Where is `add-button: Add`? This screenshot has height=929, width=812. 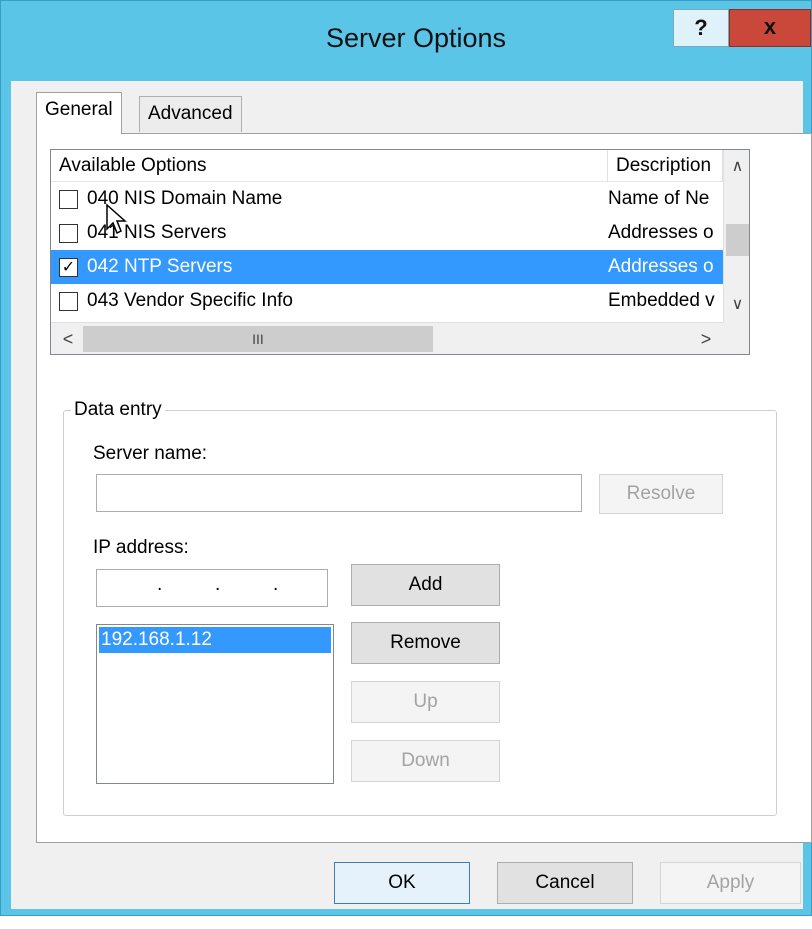
add-button: Add is located at coordinates (425, 585).